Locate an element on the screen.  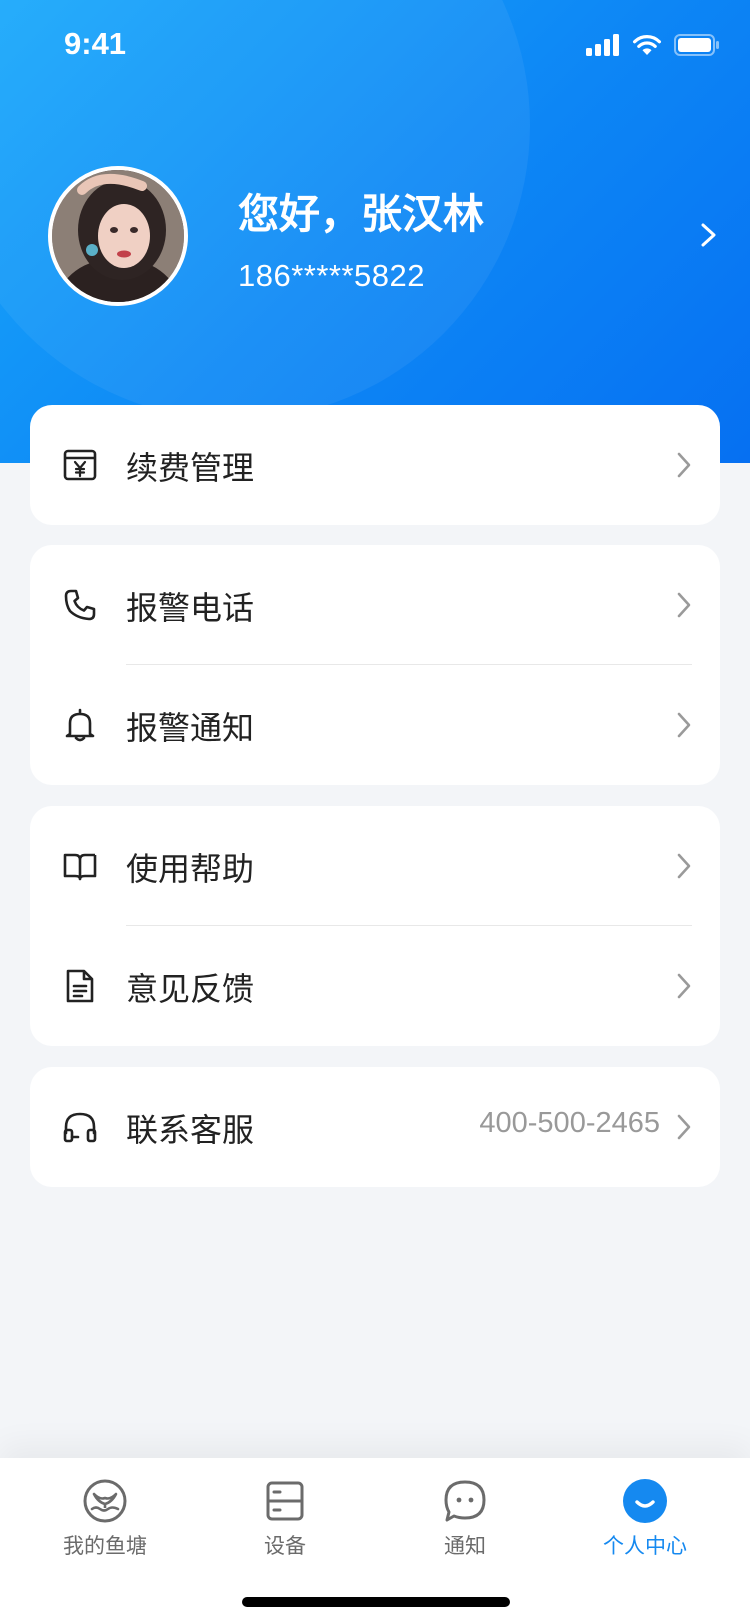
renewal-card: 续费管理 is located at coordinates (375, 465).